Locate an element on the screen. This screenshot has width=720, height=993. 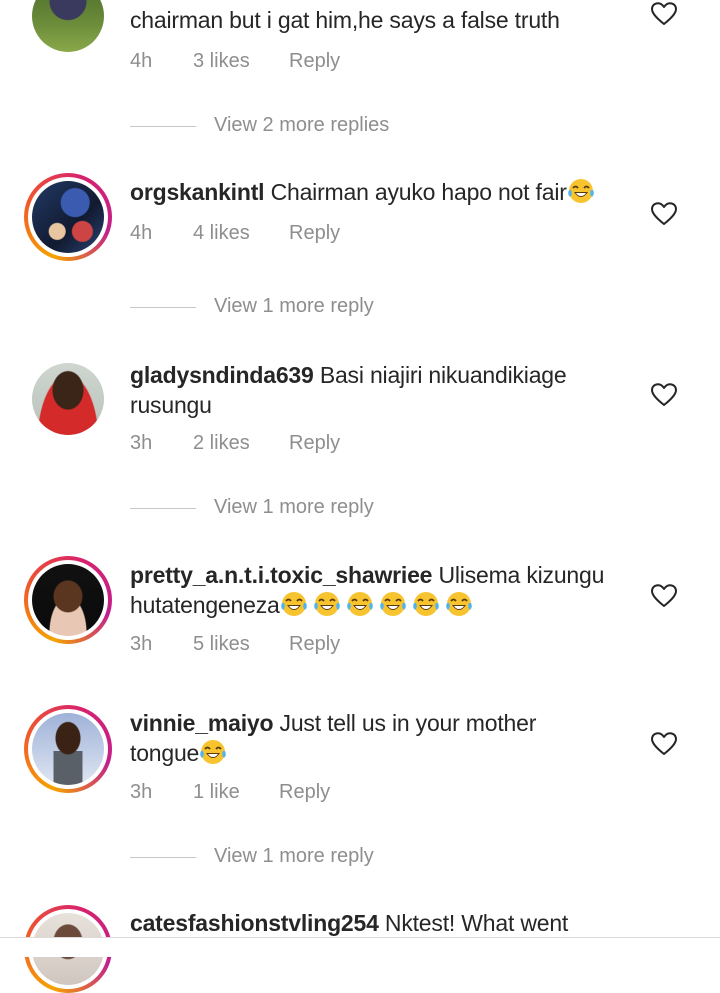
likes-count: 3 likes is located at coordinates (221, 61).